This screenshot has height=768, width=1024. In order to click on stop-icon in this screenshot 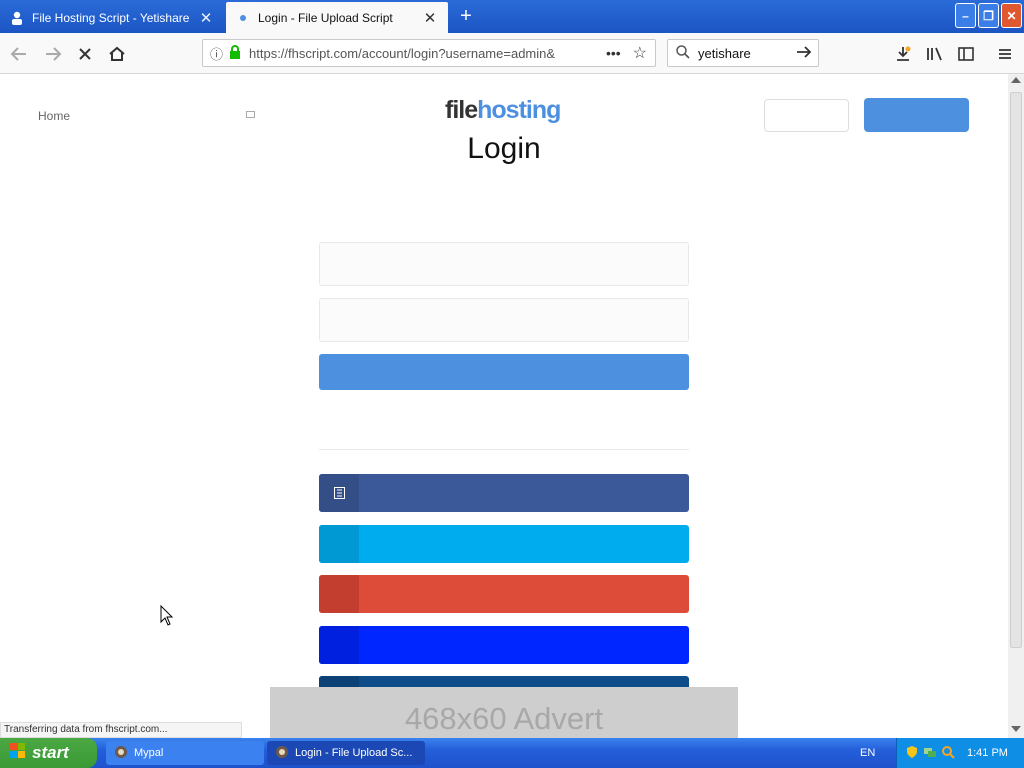, I will do `click(85, 54)`.